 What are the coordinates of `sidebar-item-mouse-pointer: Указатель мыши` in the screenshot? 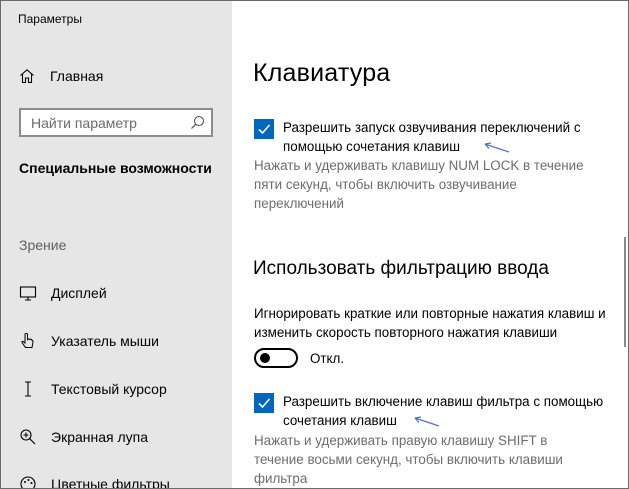 It's located at (89, 341).